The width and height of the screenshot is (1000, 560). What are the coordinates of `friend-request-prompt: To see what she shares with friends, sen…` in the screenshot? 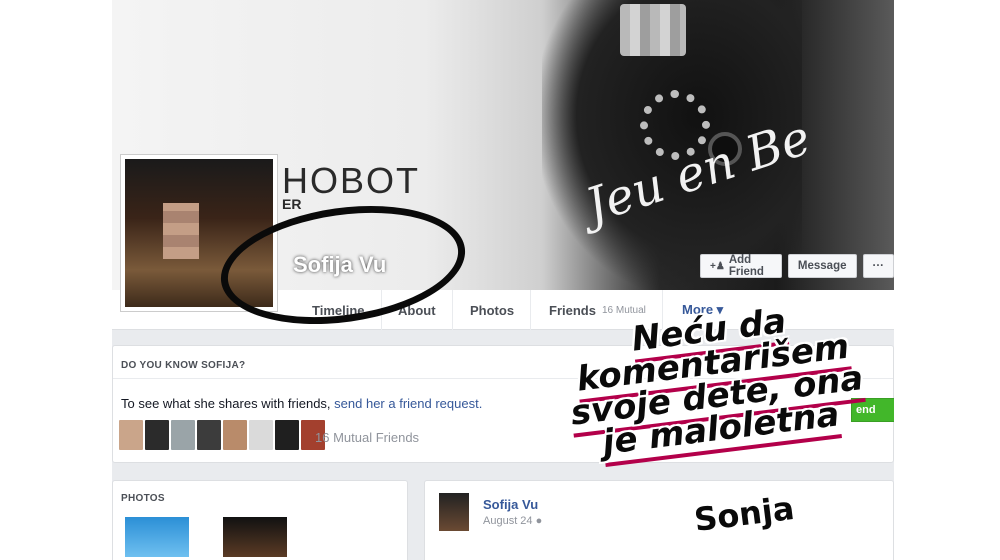 It's located at (301, 403).